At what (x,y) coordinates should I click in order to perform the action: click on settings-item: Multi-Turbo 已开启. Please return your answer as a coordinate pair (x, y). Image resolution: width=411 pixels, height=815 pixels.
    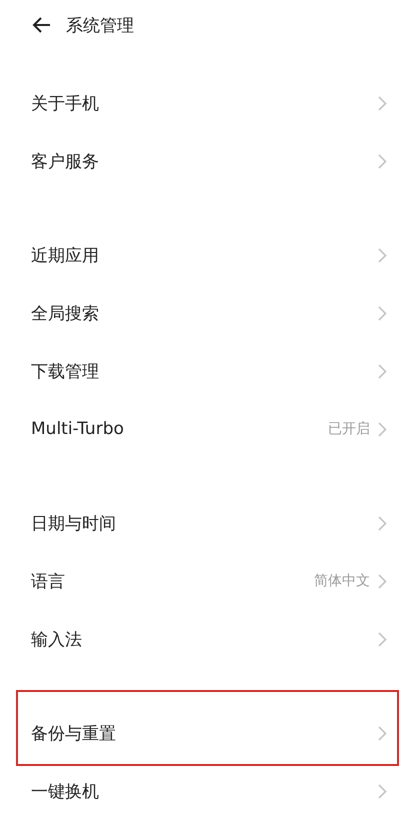
    Looking at the image, I should click on (205, 429).